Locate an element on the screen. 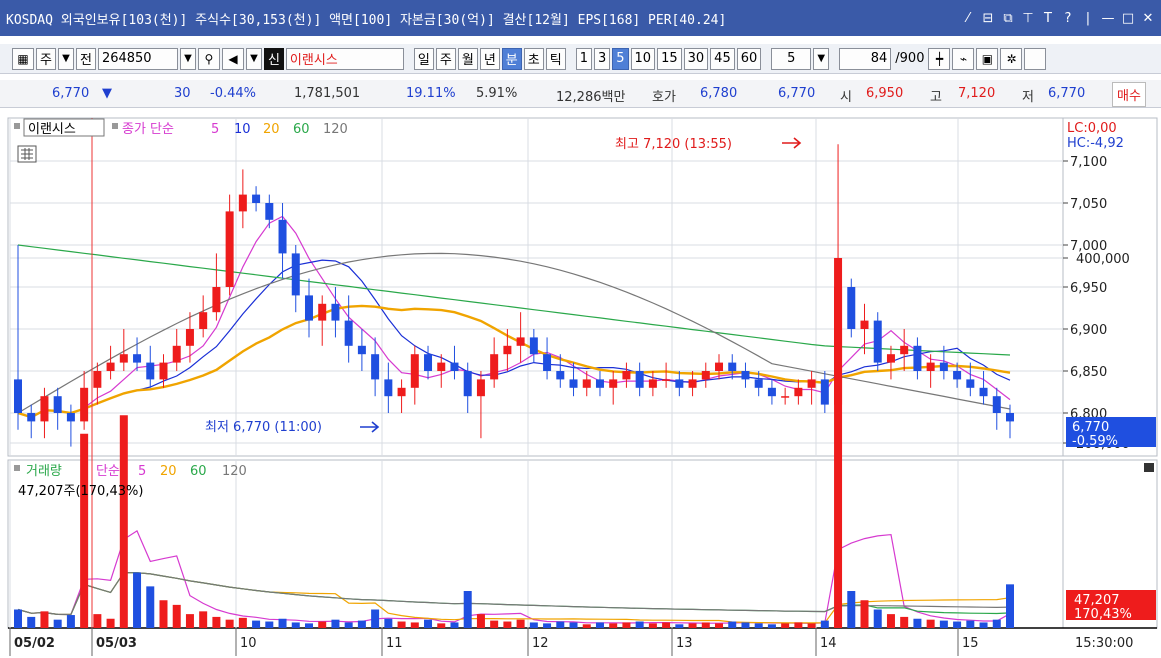  period-week-button: 주 is located at coordinates (445, 58).